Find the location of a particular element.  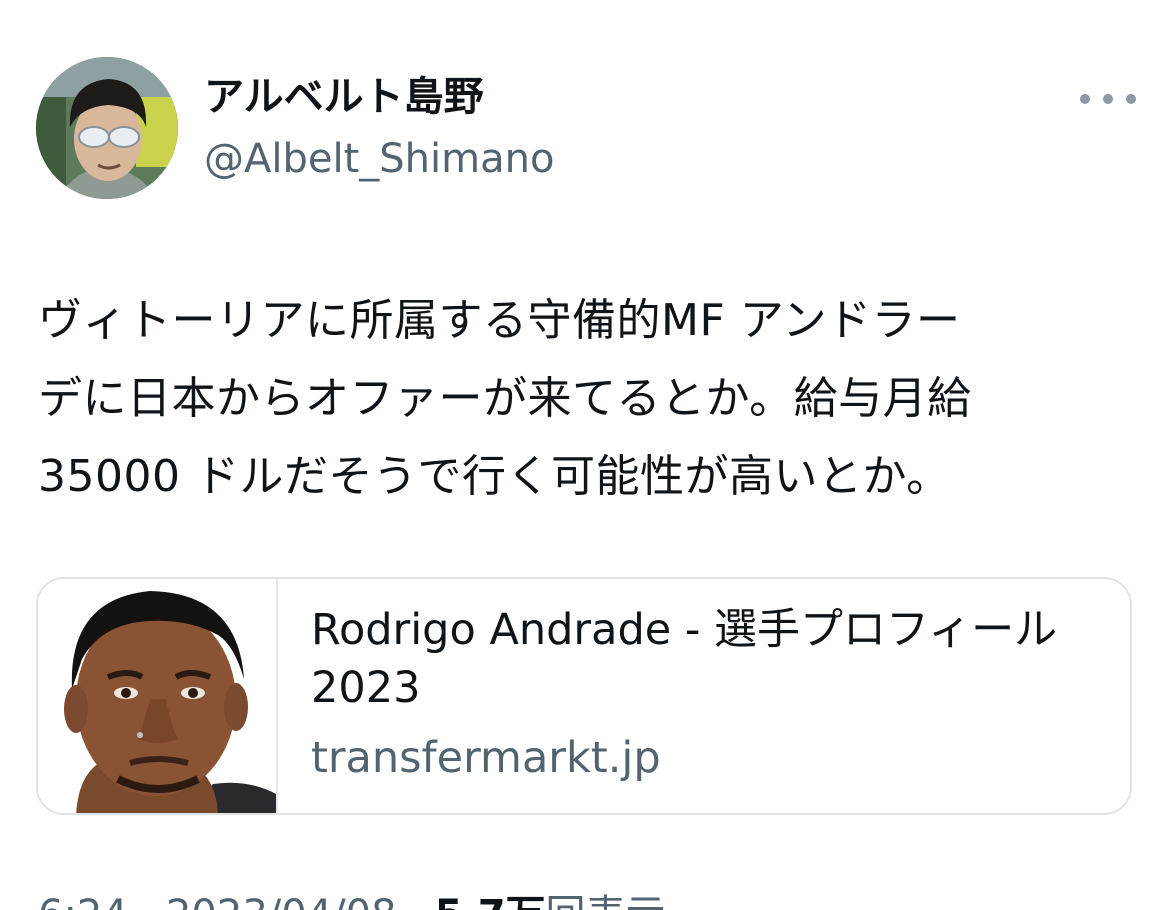

card-thumbnail is located at coordinates (158, 696).